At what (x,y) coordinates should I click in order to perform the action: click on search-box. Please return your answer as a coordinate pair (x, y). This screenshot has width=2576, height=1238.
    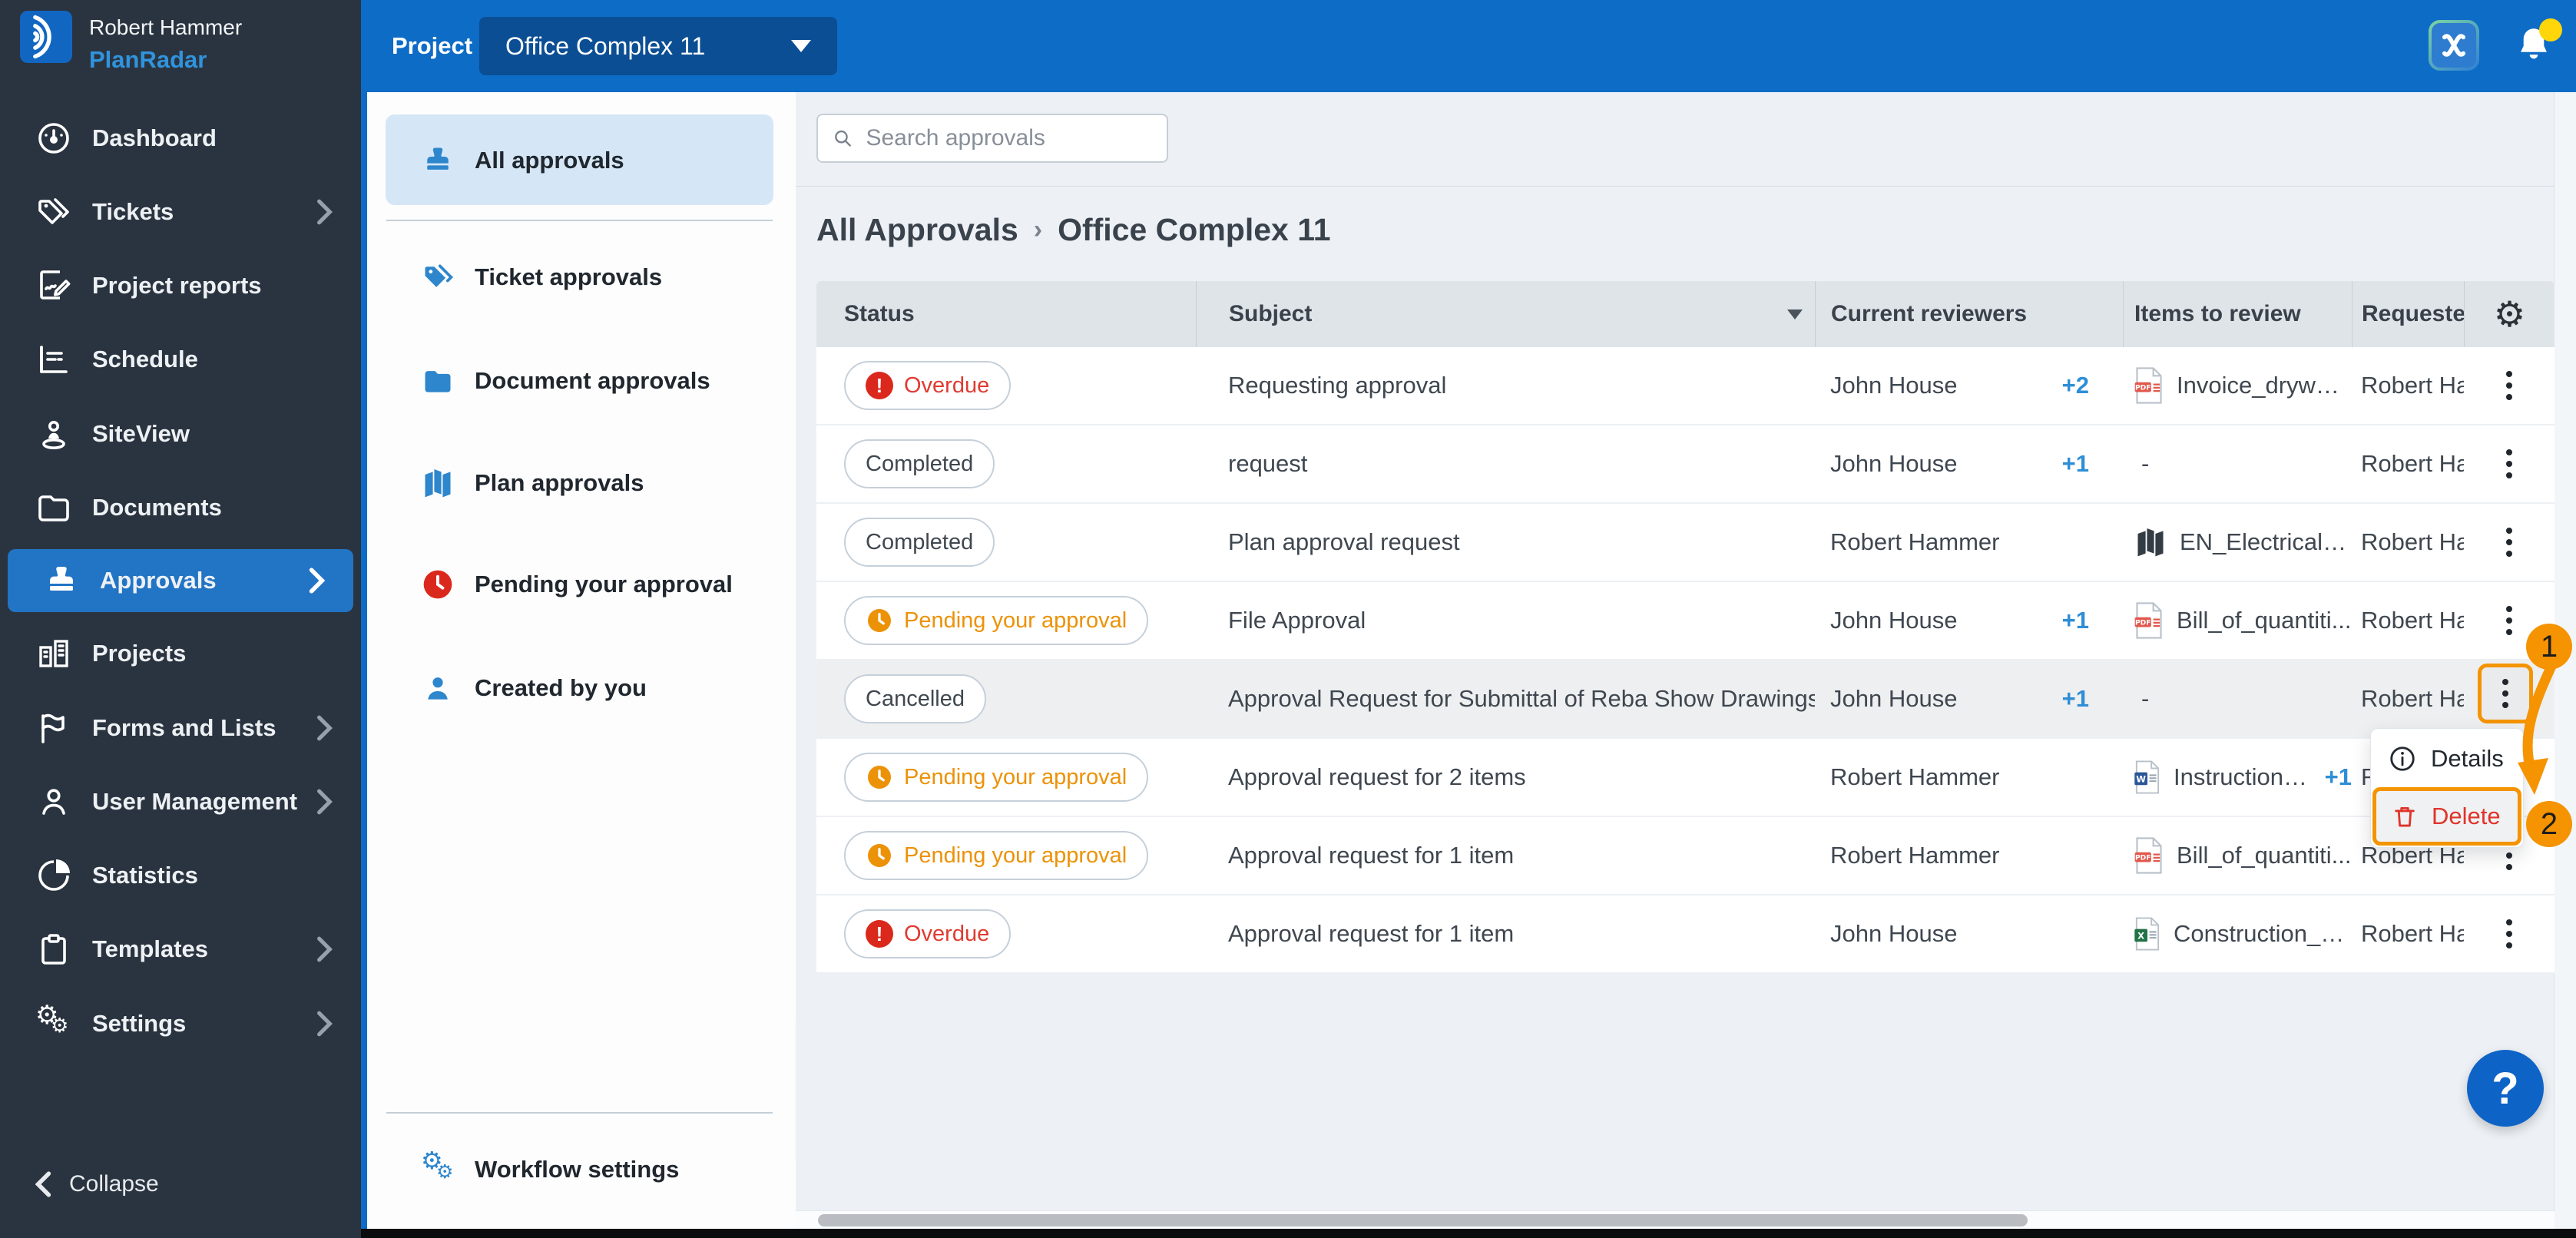
    Looking at the image, I should click on (992, 138).